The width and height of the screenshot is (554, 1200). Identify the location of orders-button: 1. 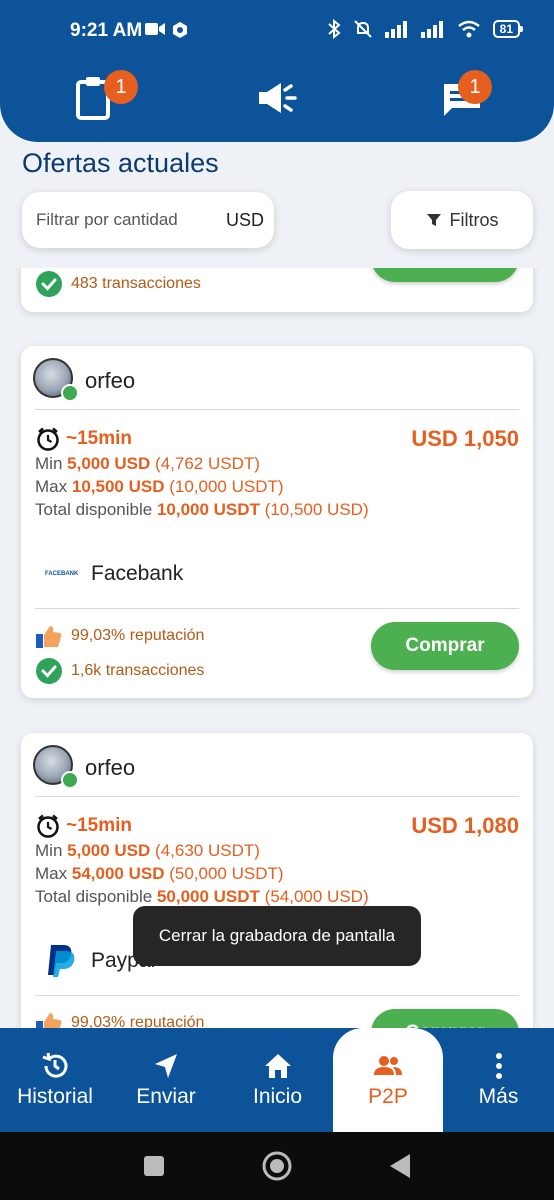
(104, 96).